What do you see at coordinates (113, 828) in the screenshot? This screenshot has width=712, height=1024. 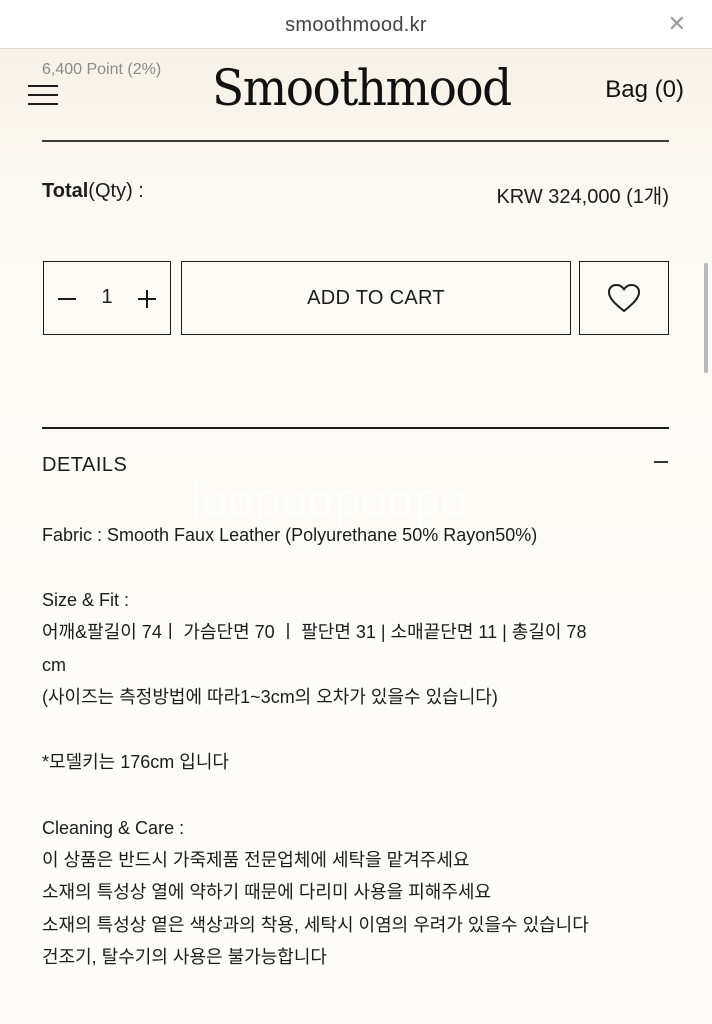 I see `care-heading: Cleaning & Care :` at bounding box center [113, 828].